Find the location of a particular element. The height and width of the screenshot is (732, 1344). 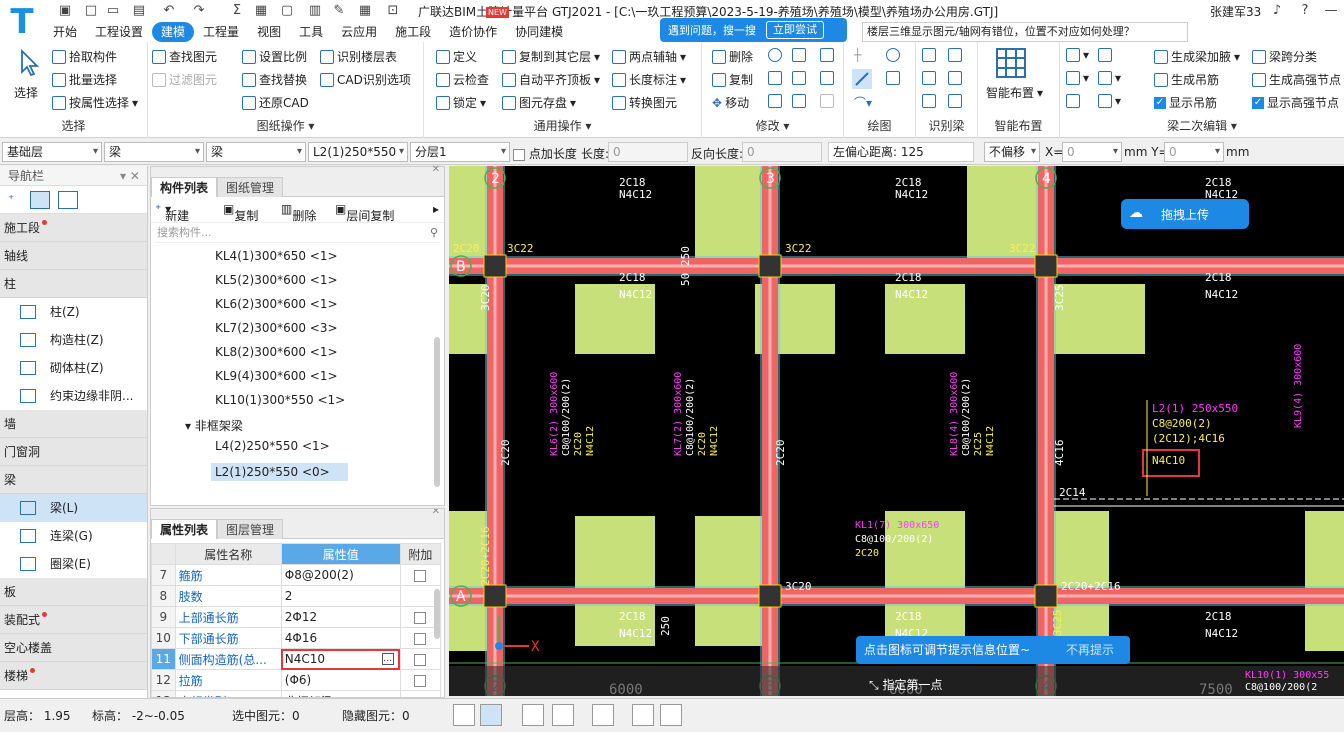

select-button: 选择 is located at coordinates (26, 92).